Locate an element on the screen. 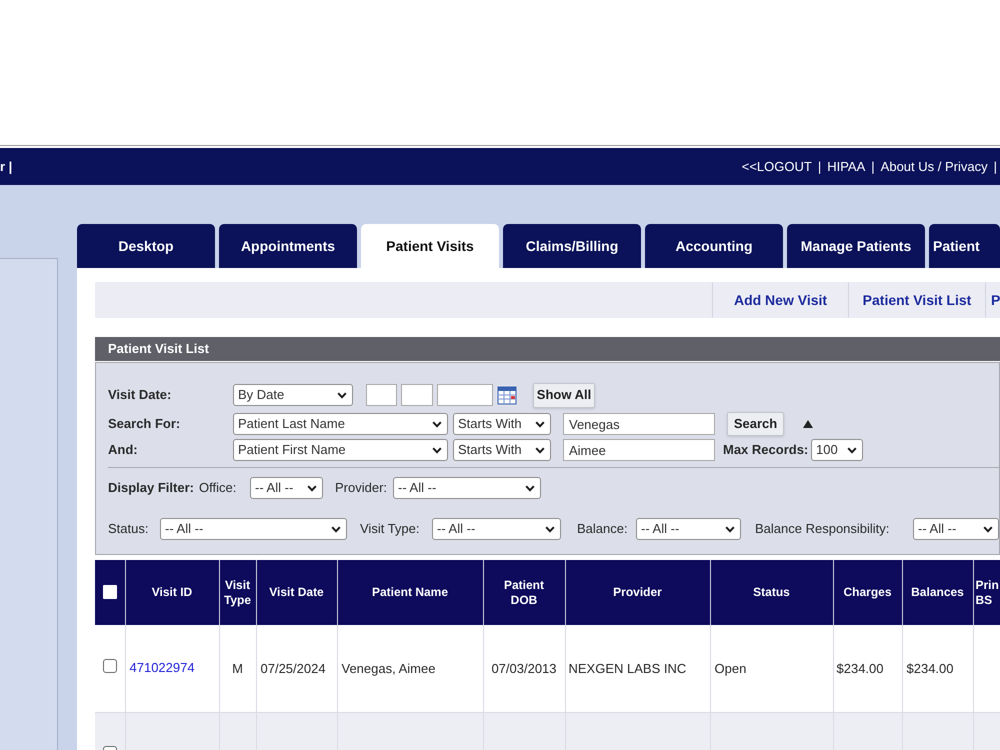 Image resolution: width=1000 pixels, height=750 pixels. dropdown: Patient Last Name is located at coordinates (340, 424).